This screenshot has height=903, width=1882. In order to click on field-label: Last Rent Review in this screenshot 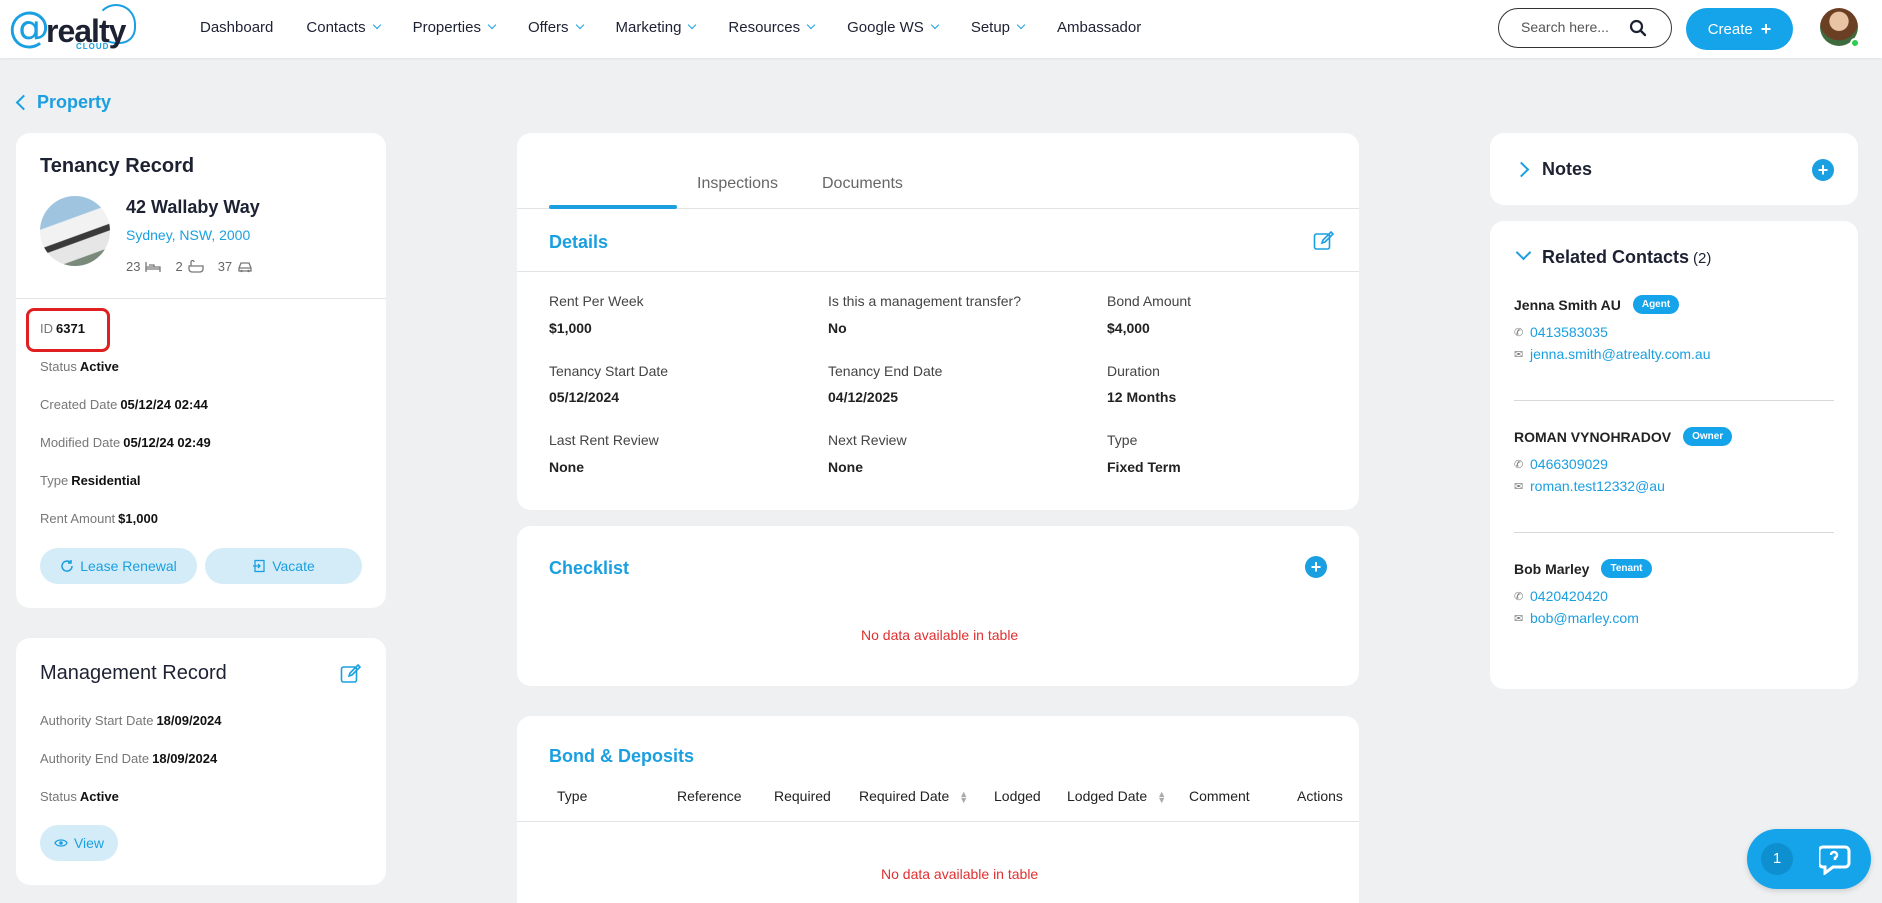, I will do `click(604, 440)`.